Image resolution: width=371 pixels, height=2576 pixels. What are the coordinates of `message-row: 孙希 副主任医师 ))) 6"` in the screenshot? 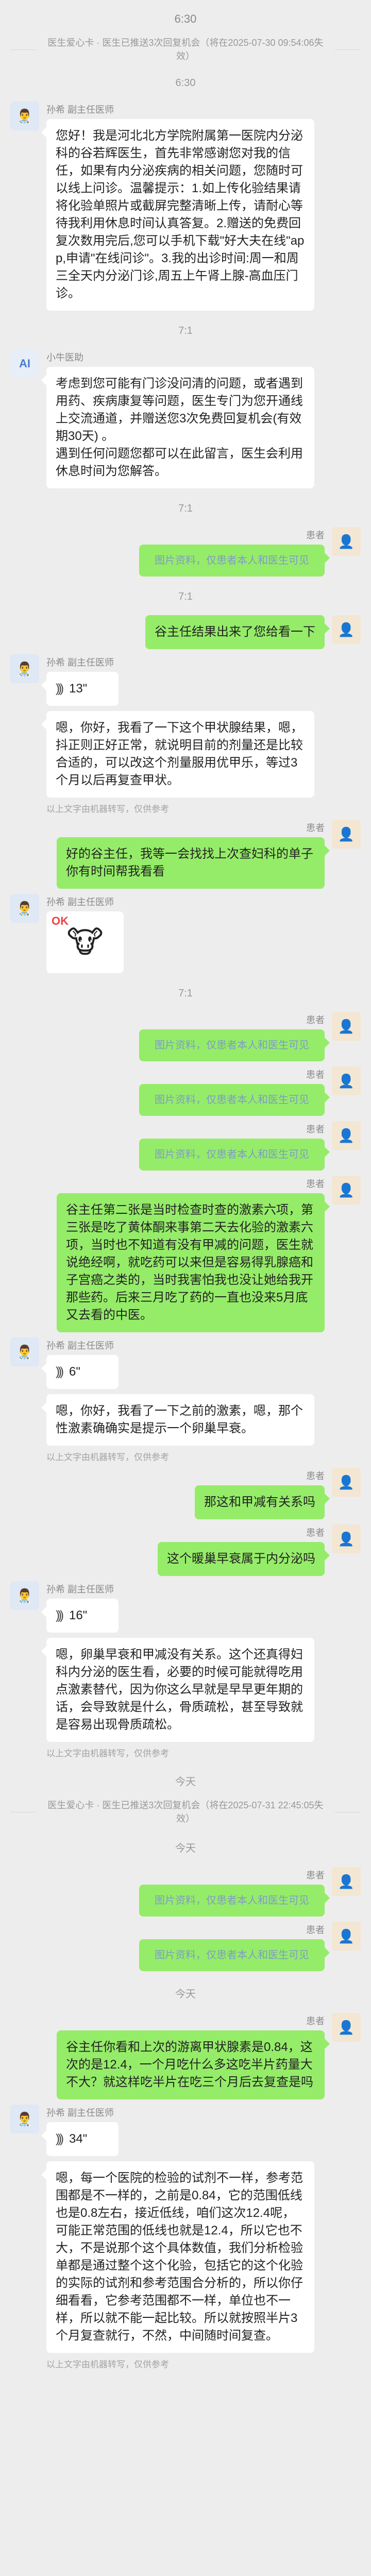 It's located at (185, 1363).